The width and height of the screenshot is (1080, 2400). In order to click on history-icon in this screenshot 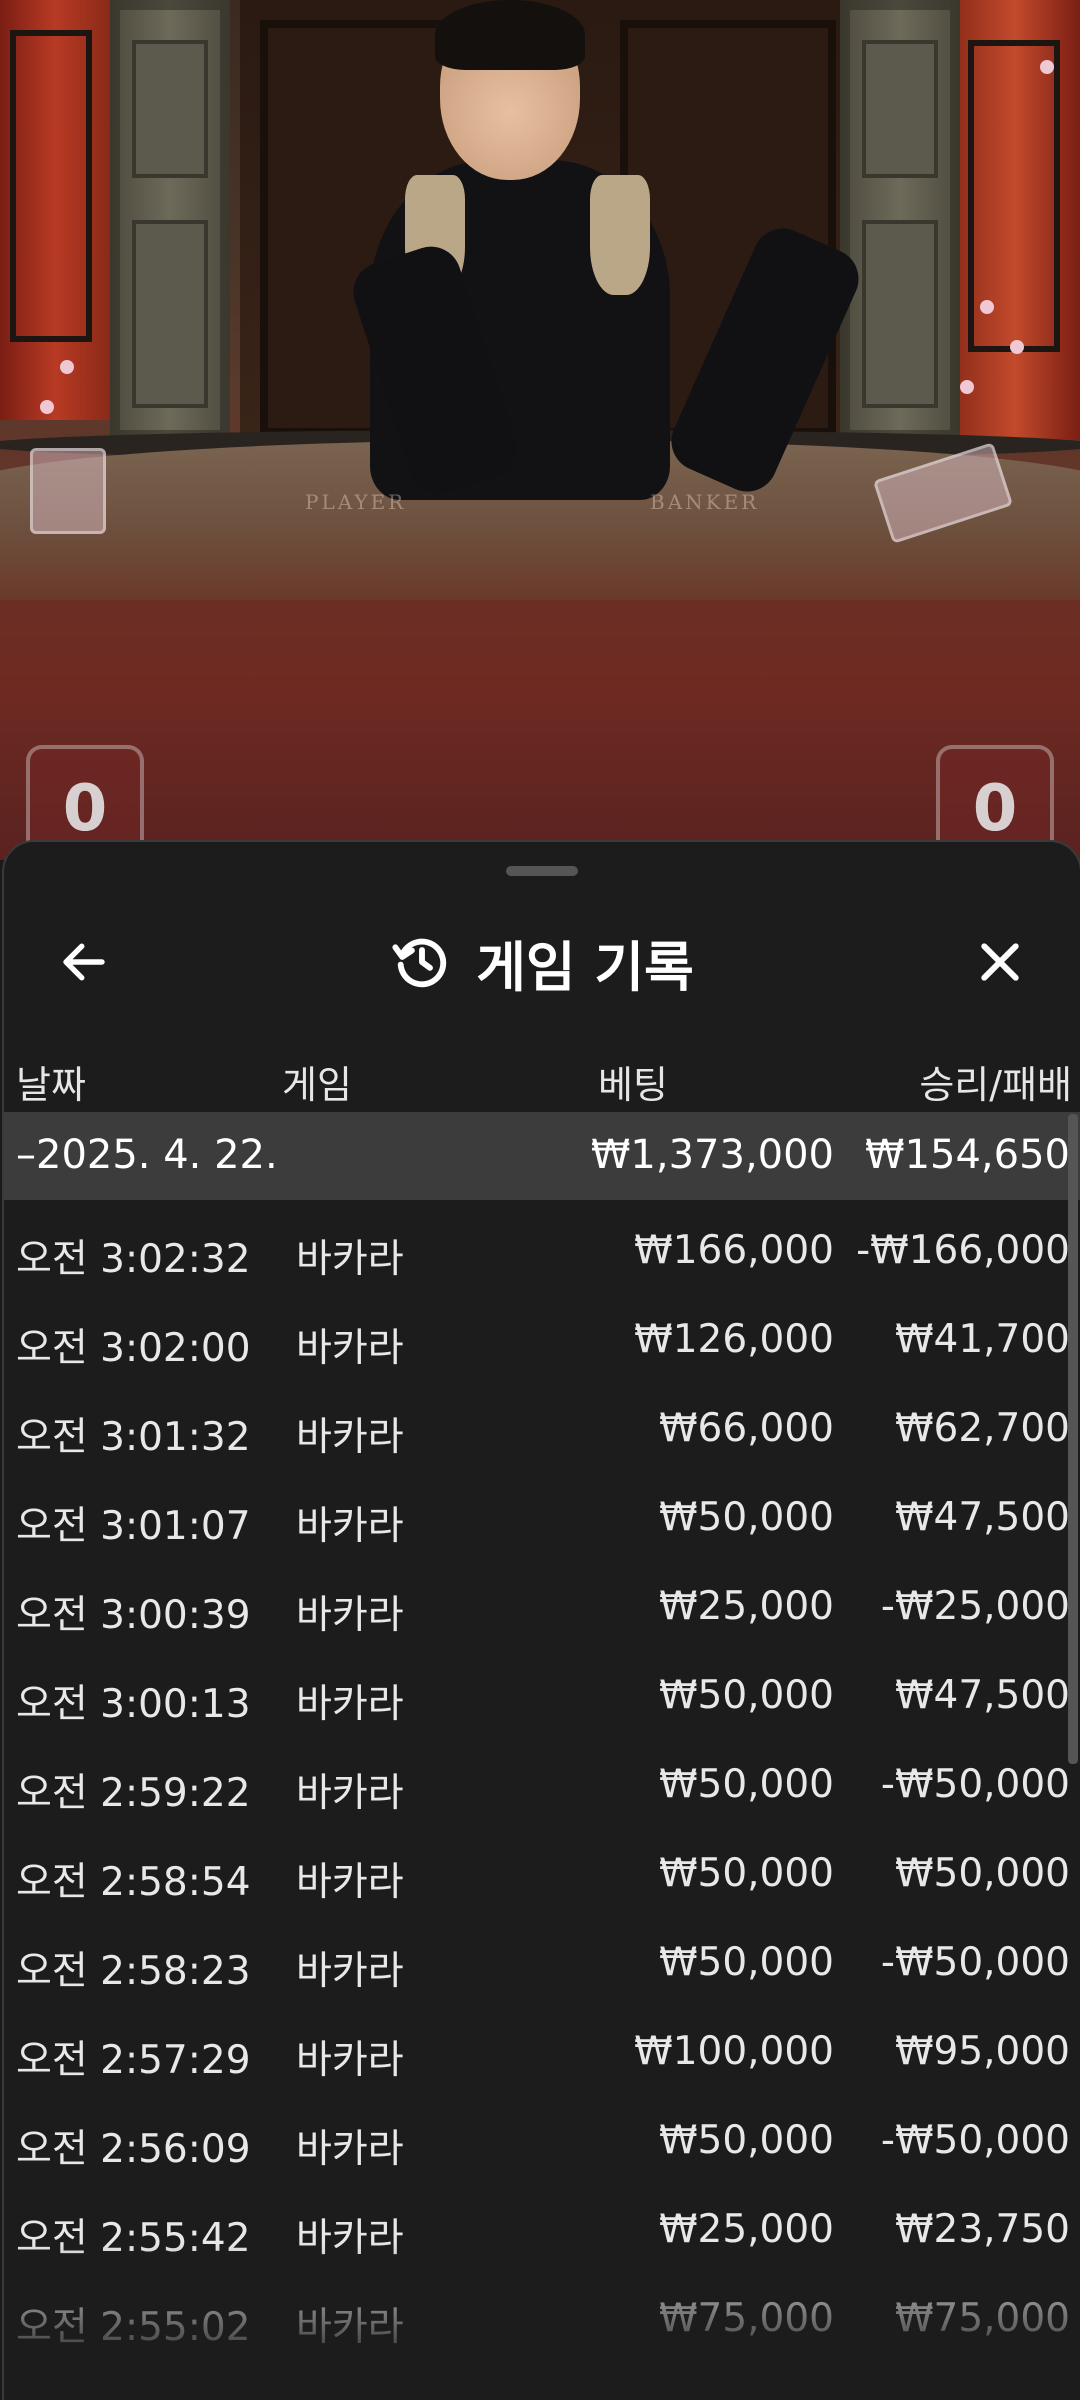, I will do `click(419, 963)`.